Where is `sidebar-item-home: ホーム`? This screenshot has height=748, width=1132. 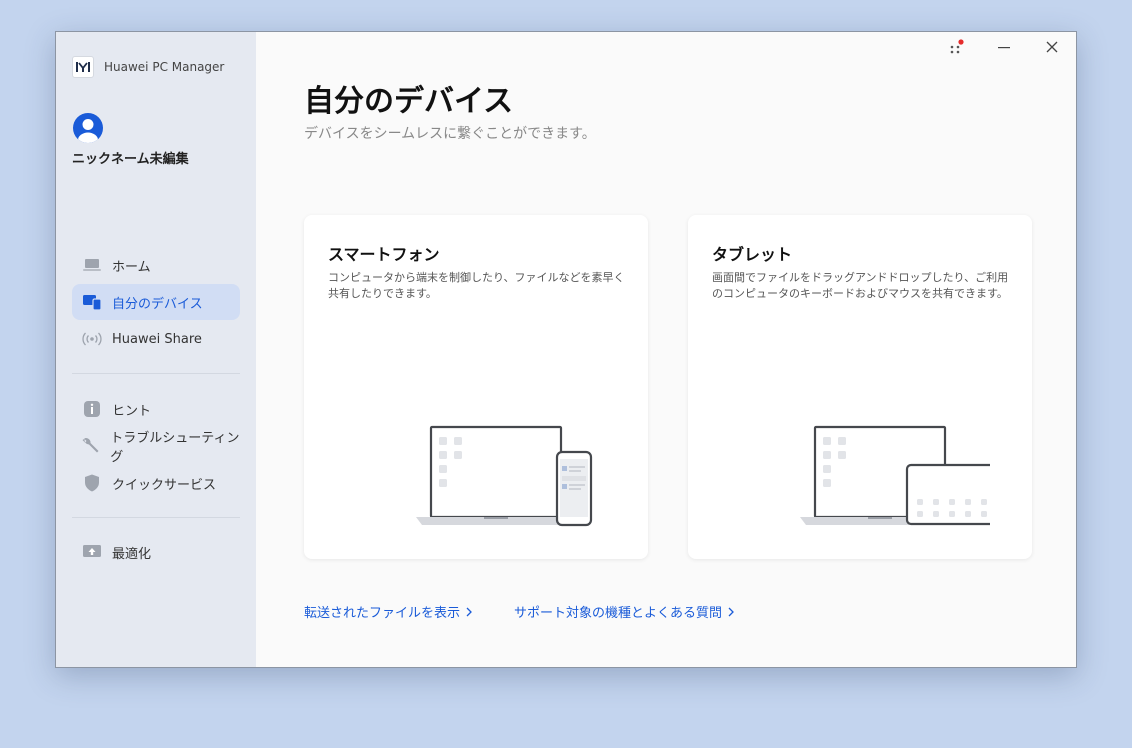
sidebar-item-home: ホーム is located at coordinates (156, 265).